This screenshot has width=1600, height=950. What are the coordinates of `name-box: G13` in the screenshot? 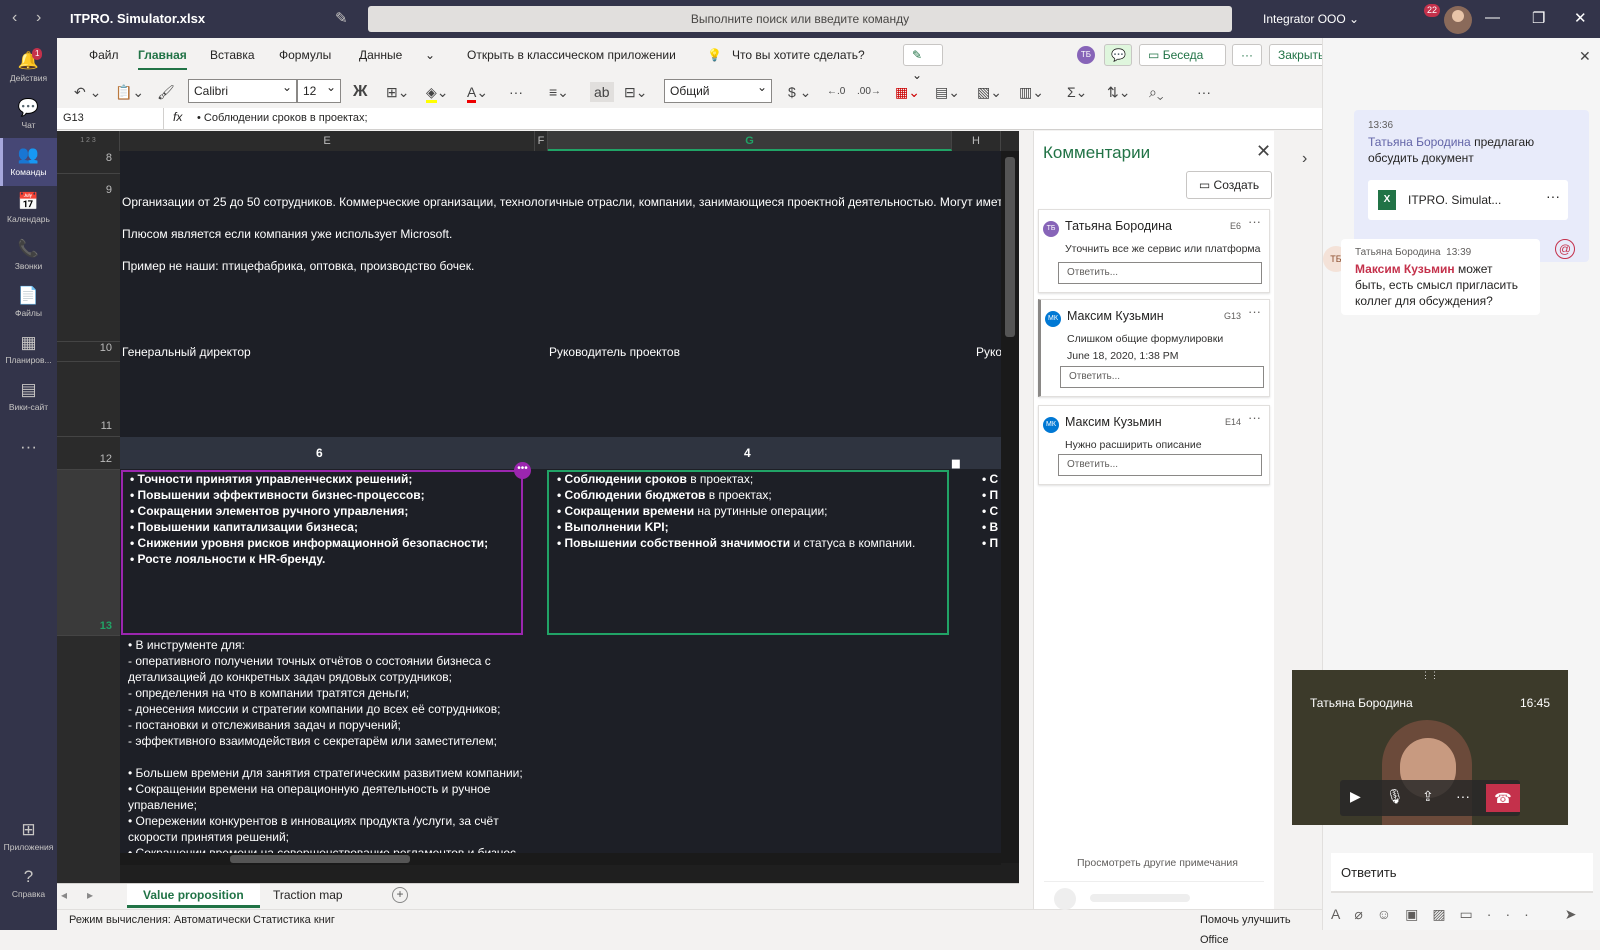 It's located at (112, 118).